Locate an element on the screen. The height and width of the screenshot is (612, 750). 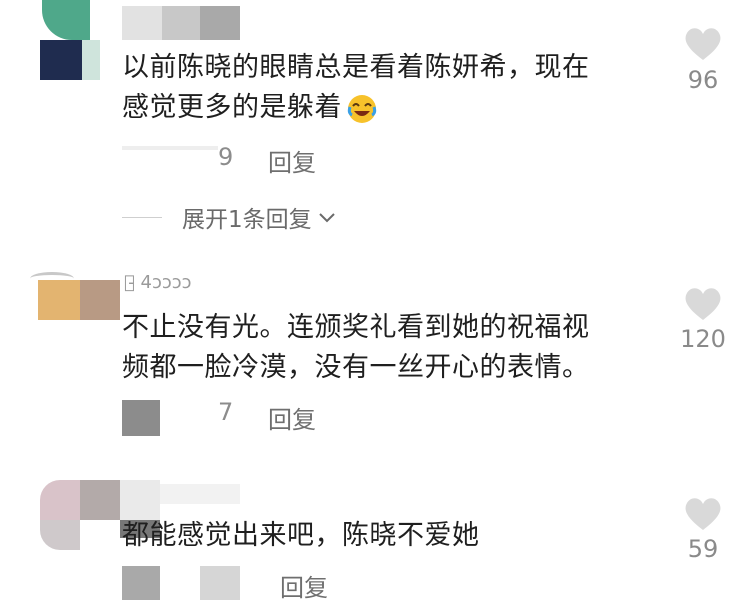
comment-text-line1: 都能感觉出来吧，陈晓不爱她 is located at coordinates (301, 535).